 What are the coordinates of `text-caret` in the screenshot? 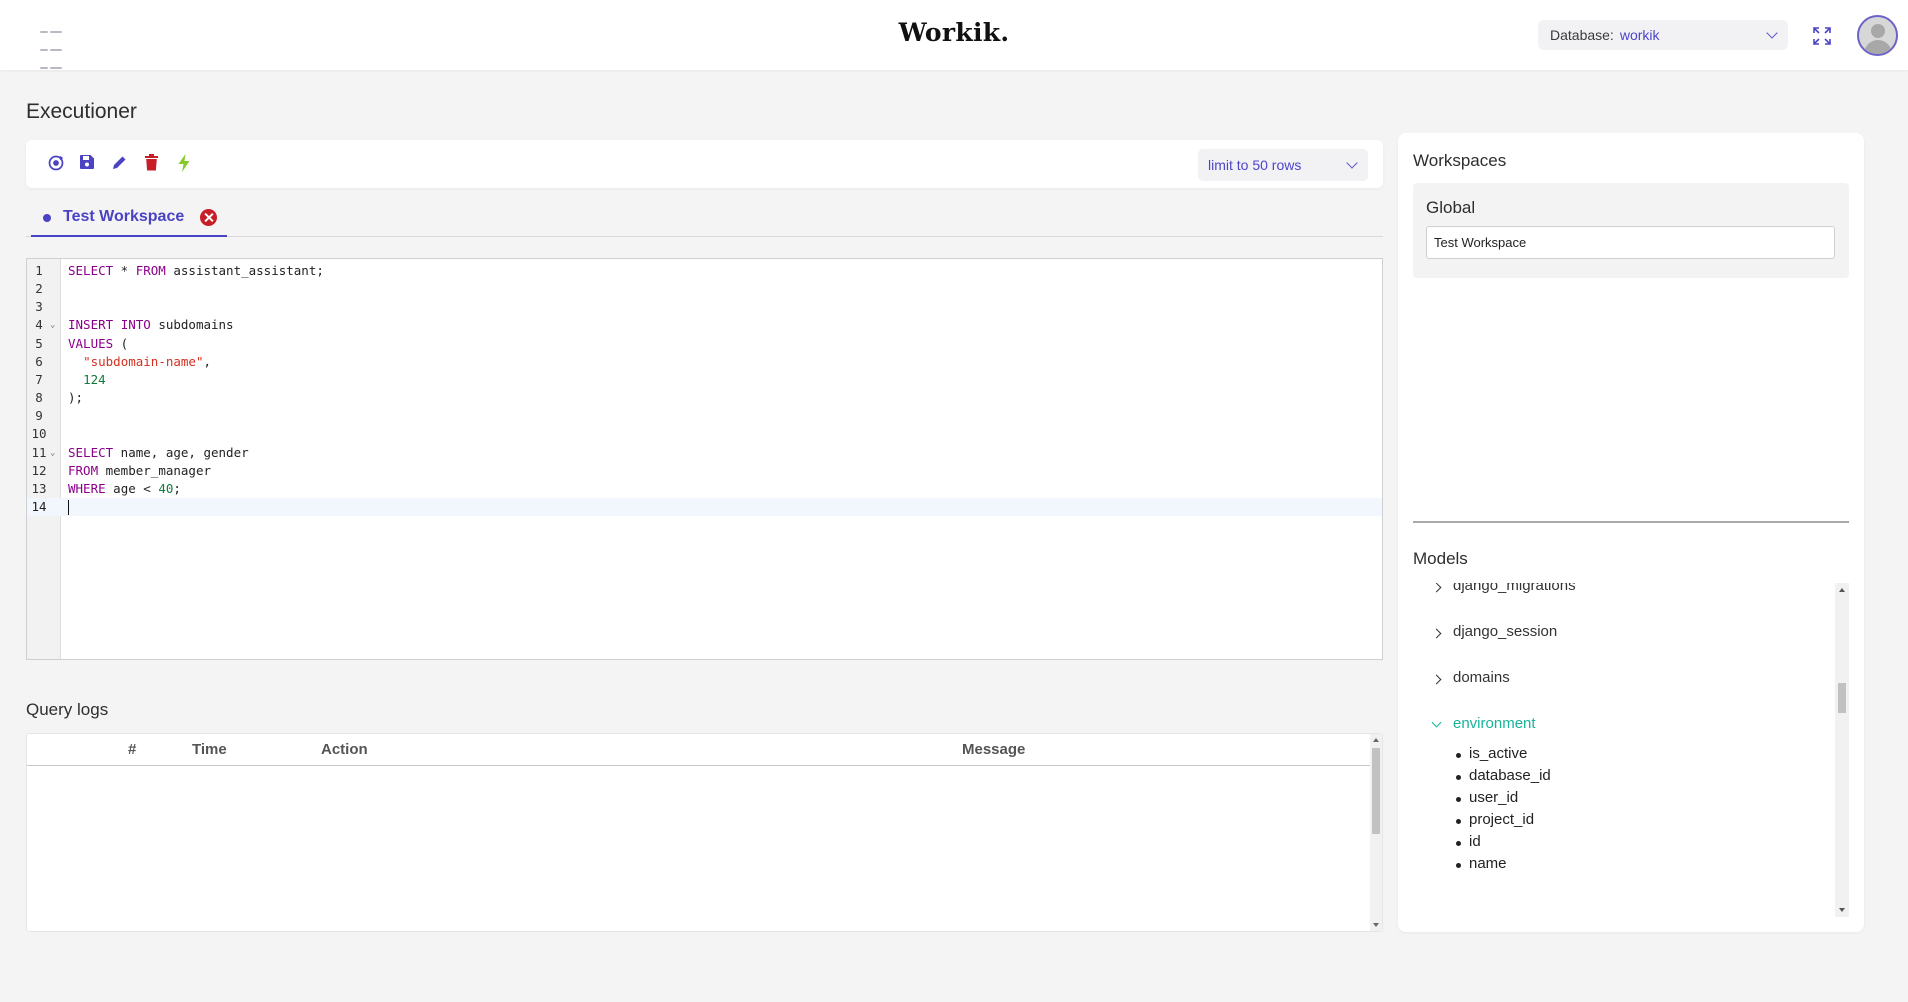 It's located at (68, 507).